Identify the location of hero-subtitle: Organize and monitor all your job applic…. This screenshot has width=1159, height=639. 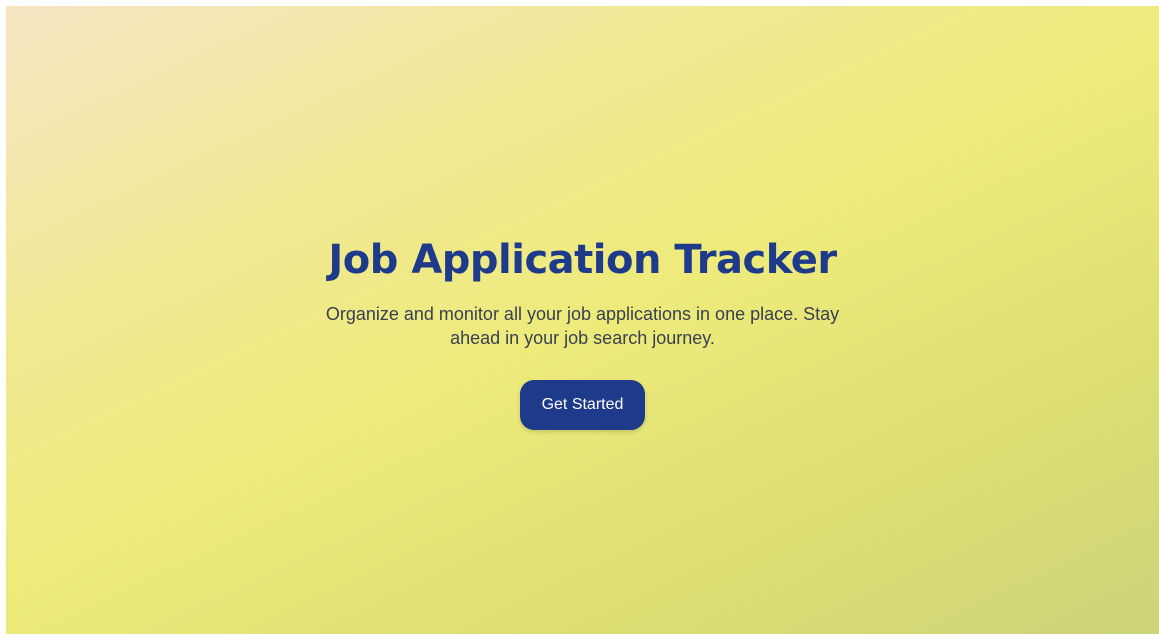
(582, 326).